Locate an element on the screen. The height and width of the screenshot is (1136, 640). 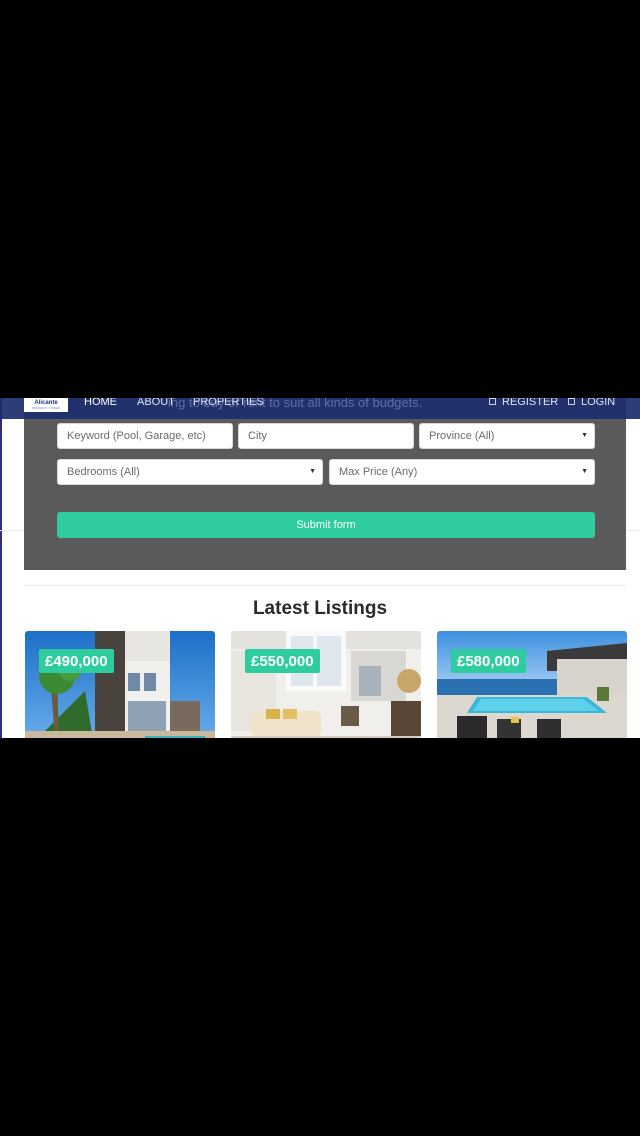
max-price-select: Max Price (Any) ▼ is located at coordinates (462, 472).